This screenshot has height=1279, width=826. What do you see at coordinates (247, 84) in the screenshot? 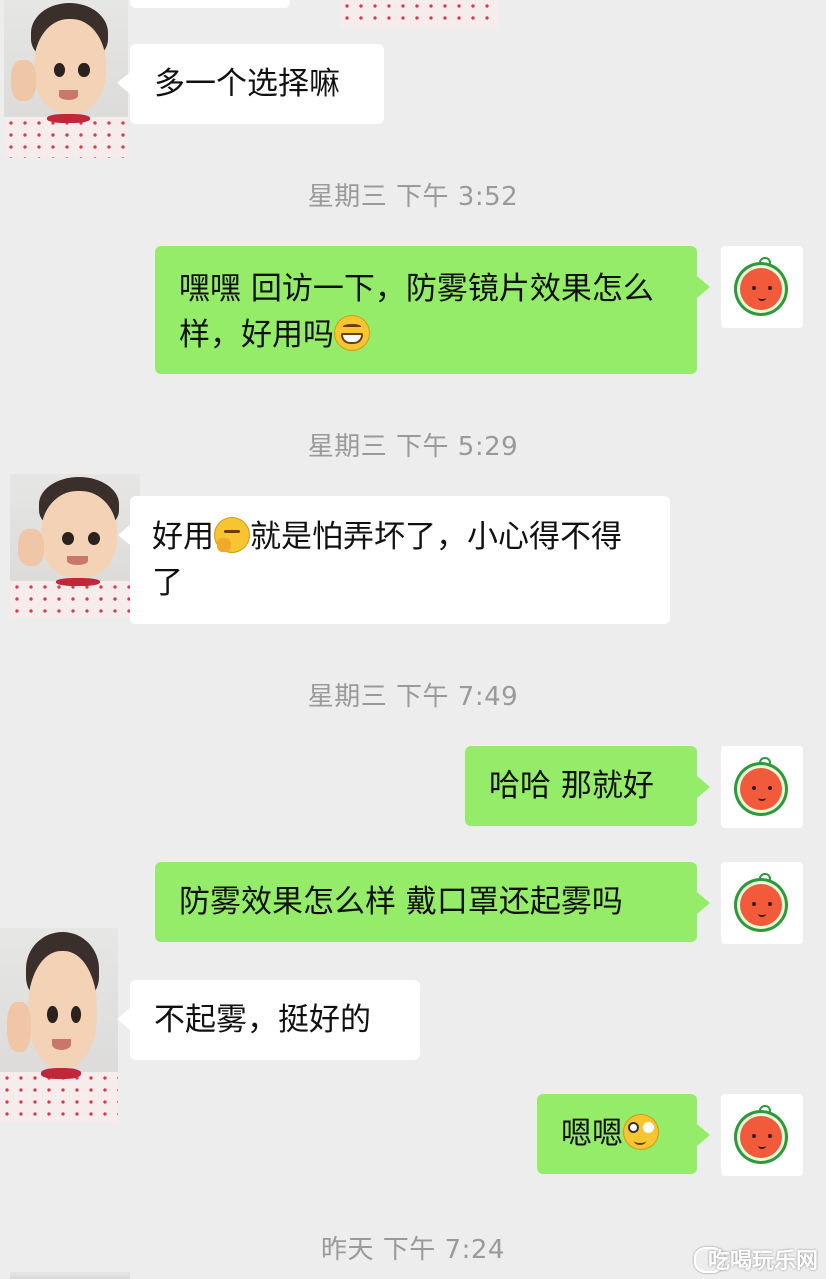
I see `message-text: 多一个选择嘛` at bounding box center [247, 84].